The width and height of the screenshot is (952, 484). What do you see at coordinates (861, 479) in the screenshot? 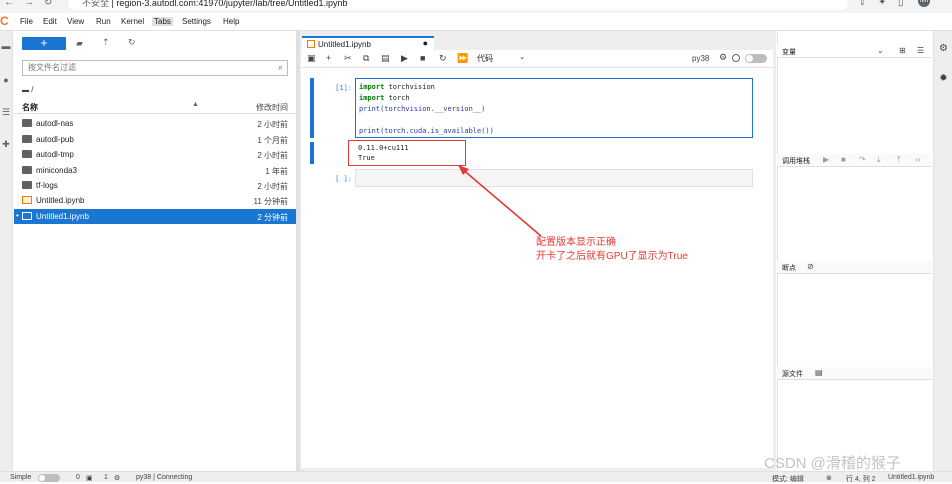
I see `cursor-position: 行 4, 列 2` at bounding box center [861, 479].